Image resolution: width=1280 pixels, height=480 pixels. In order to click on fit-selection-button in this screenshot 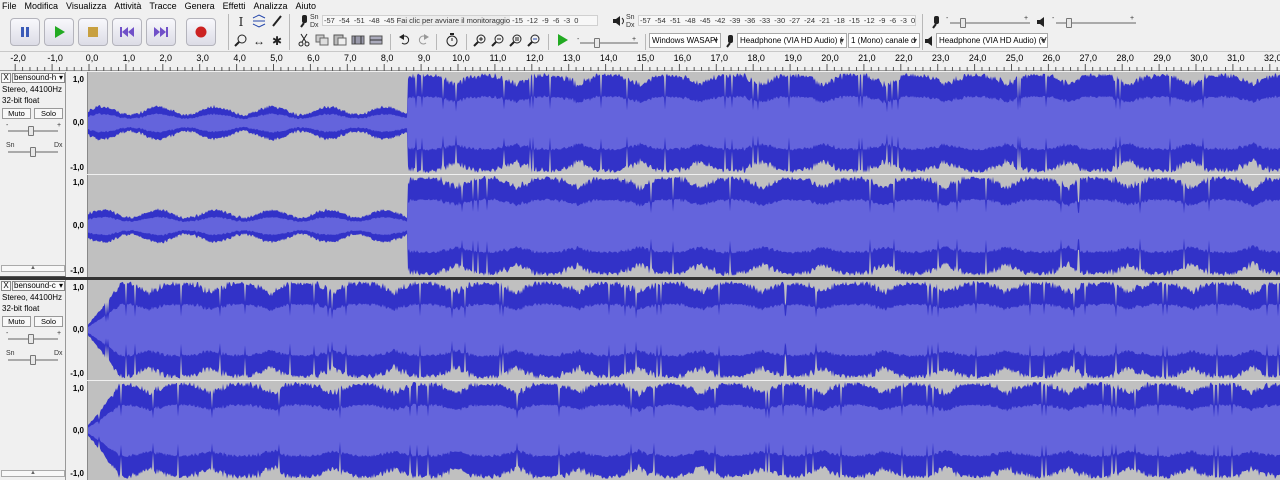, I will do `click(516, 41)`.